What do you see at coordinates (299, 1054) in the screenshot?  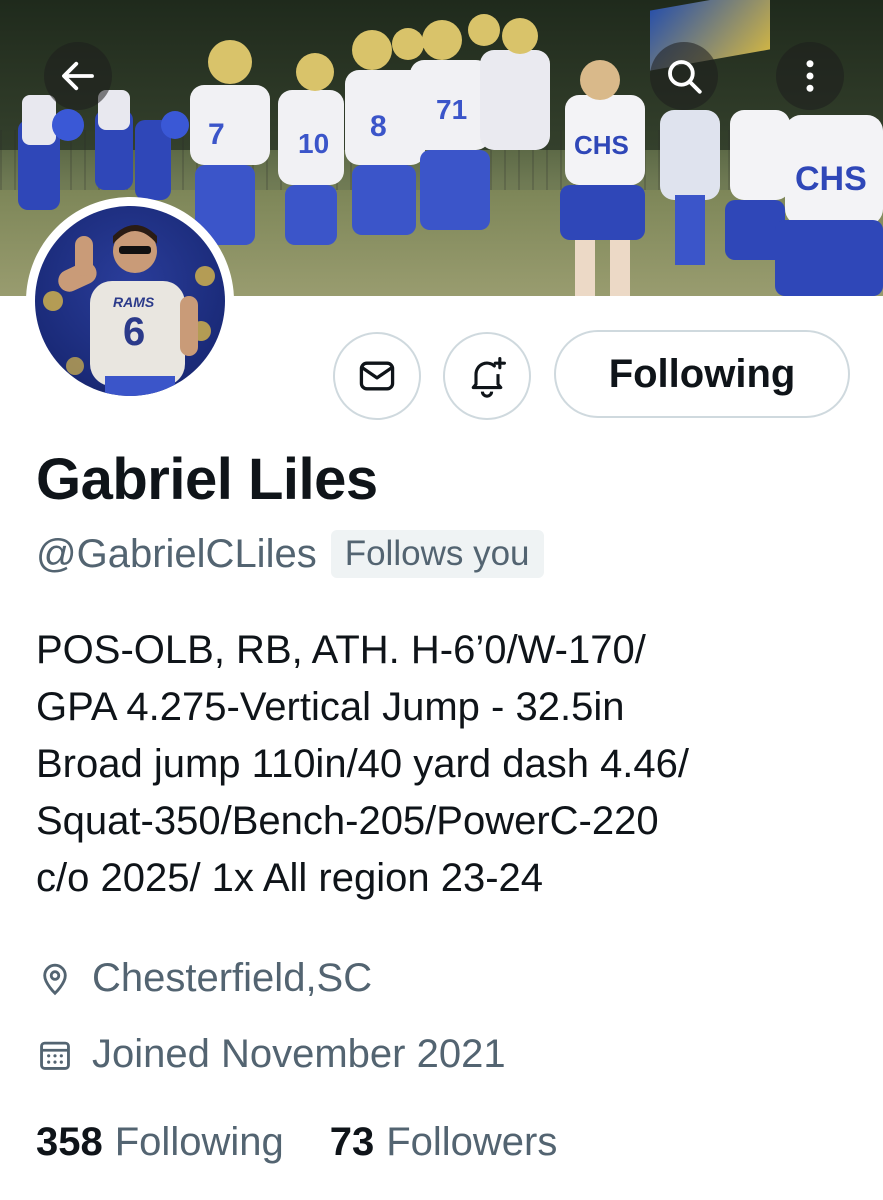 I see `joined-text: Joined November 2021` at bounding box center [299, 1054].